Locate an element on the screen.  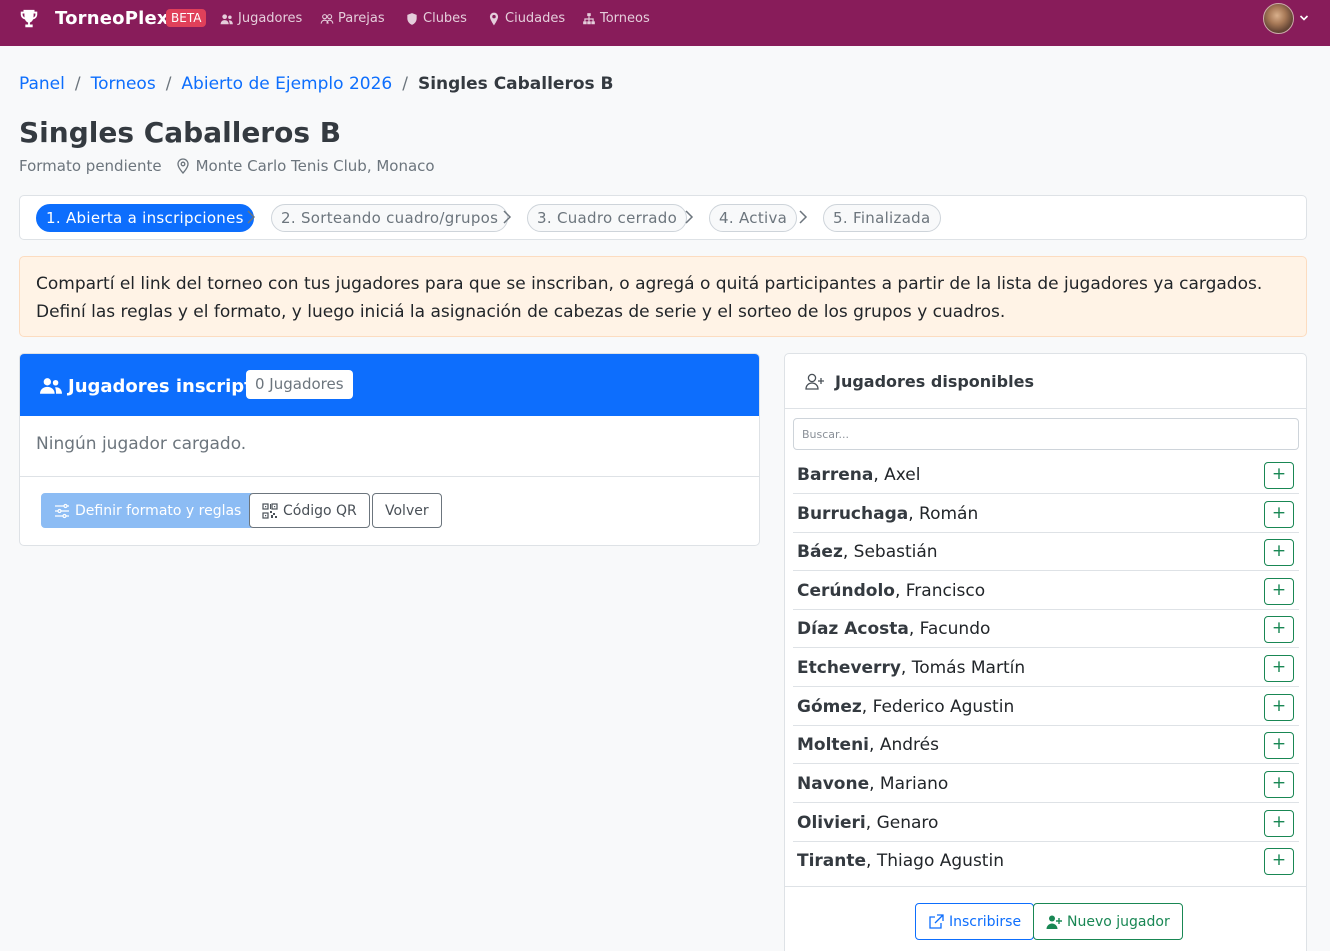
format-status: Formato pendiente is located at coordinates (90, 166).